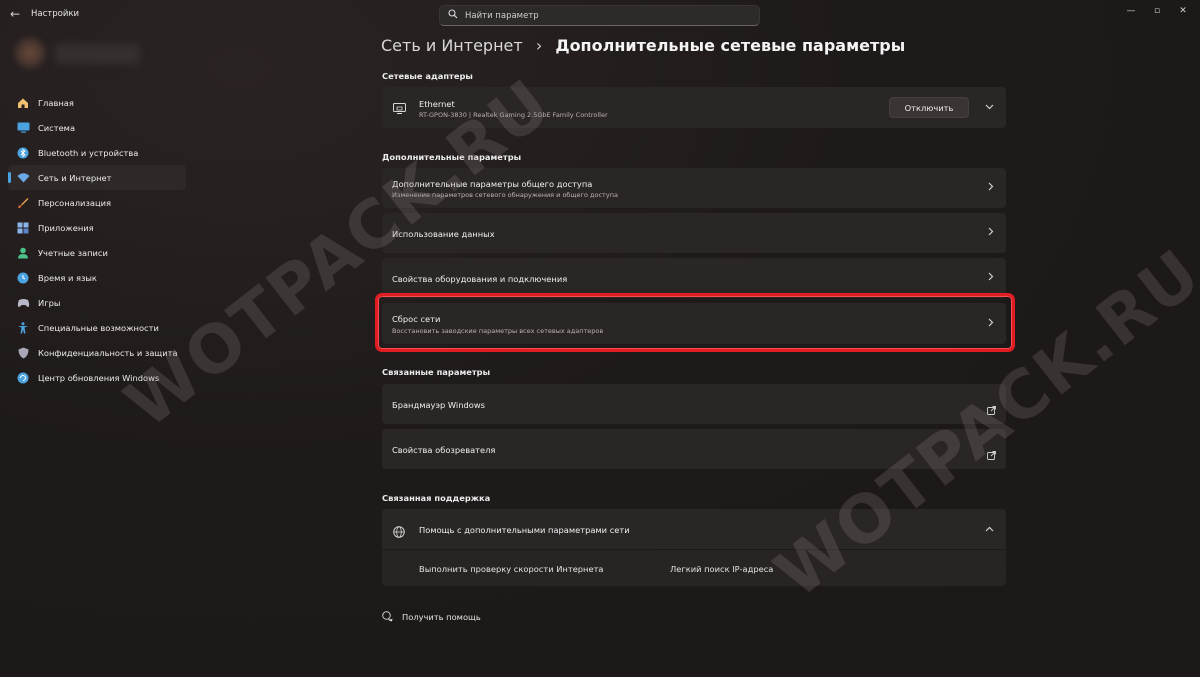  Describe the element at coordinates (67, 277) in the screenshot. I see `sidebar-item-label: Время и язык` at that location.